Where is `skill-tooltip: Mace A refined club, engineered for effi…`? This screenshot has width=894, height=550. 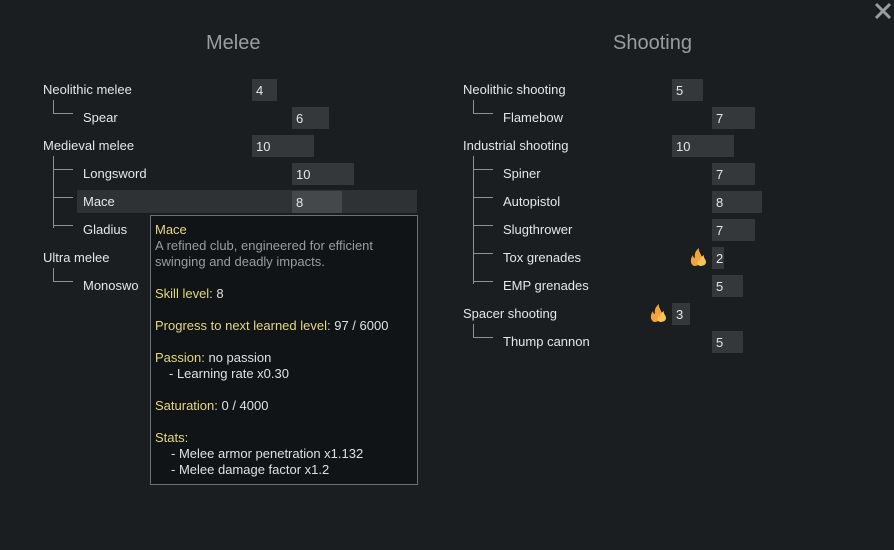
skill-tooltip: Mace A refined club, engineered for effi… is located at coordinates (284, 350).